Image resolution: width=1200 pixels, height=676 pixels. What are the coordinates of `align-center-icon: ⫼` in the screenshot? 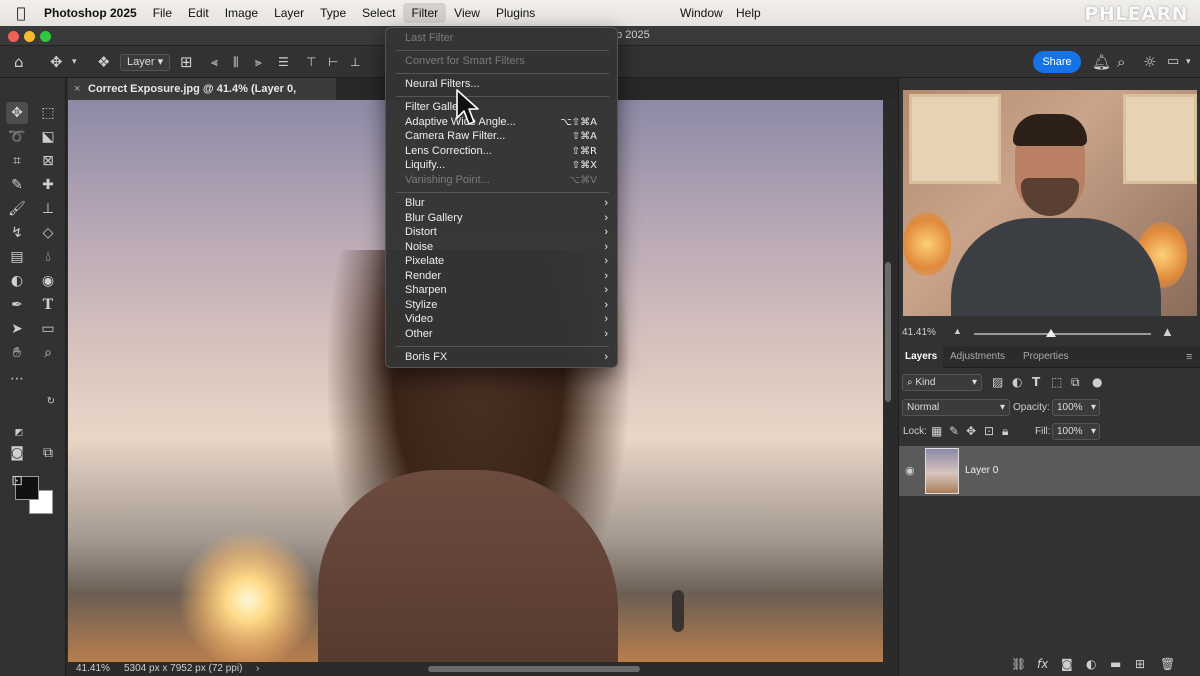 It's located at (236, 62).